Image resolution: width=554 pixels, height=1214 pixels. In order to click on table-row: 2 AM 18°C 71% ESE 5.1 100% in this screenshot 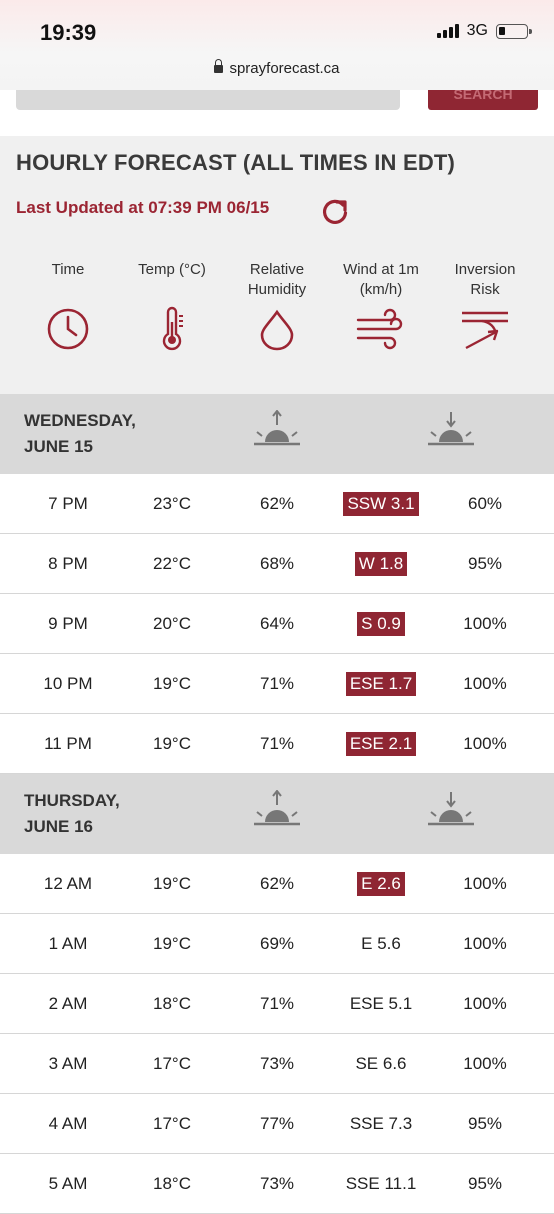, I will do `click(277, 1004)`.